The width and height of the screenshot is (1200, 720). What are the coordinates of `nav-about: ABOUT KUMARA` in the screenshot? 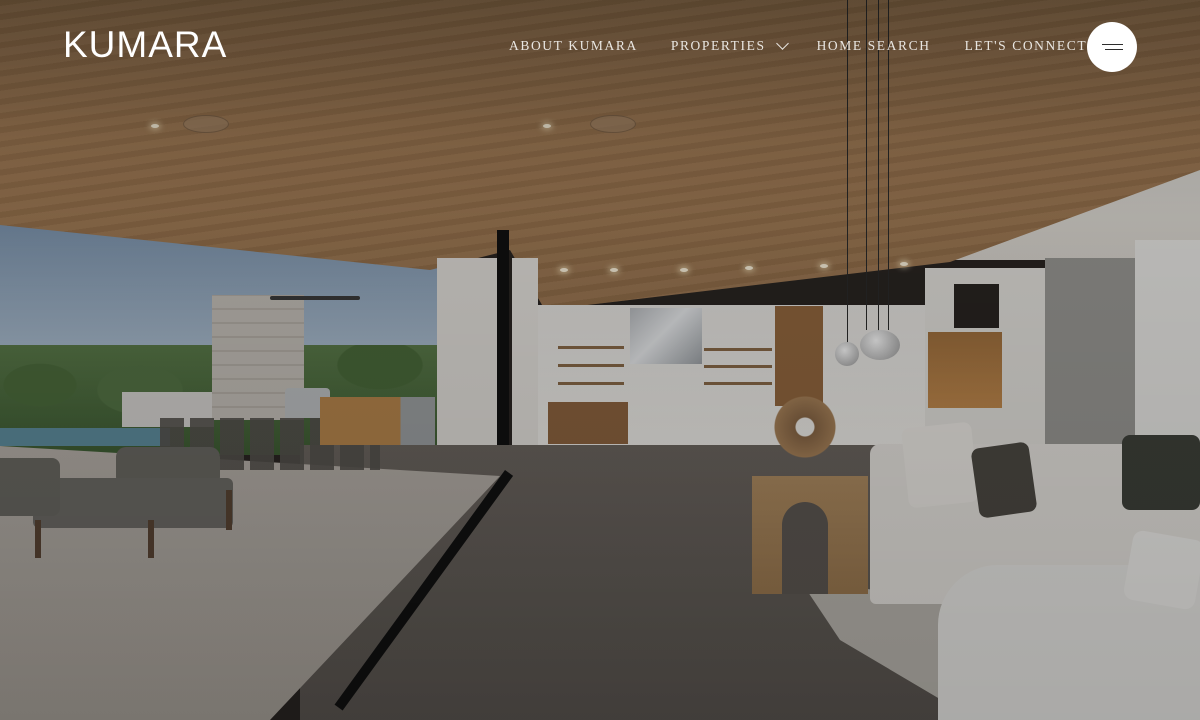 It's located at (573, 46).